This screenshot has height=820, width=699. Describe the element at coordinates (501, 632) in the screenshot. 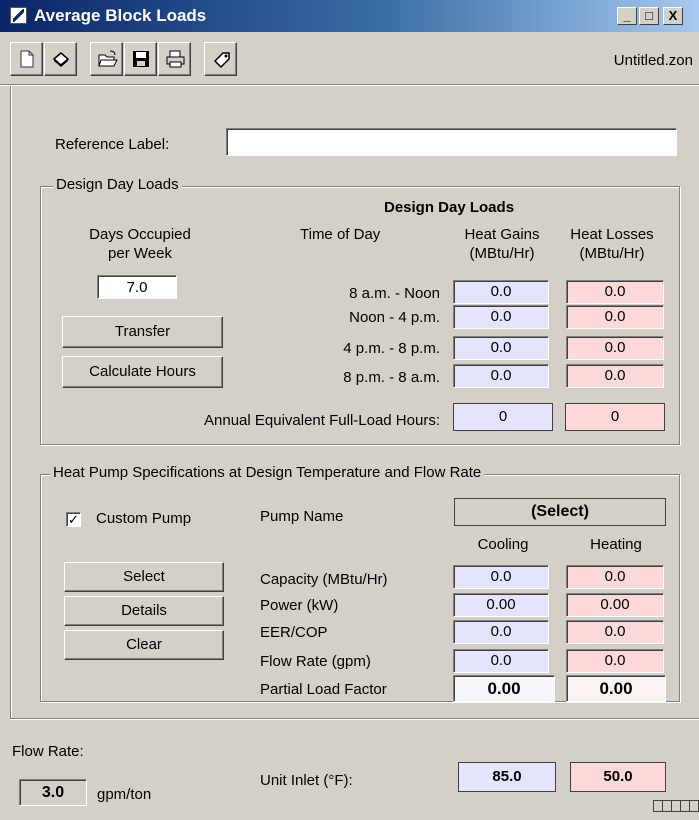

I see `cooling-eer-field: 0.0` at that location.